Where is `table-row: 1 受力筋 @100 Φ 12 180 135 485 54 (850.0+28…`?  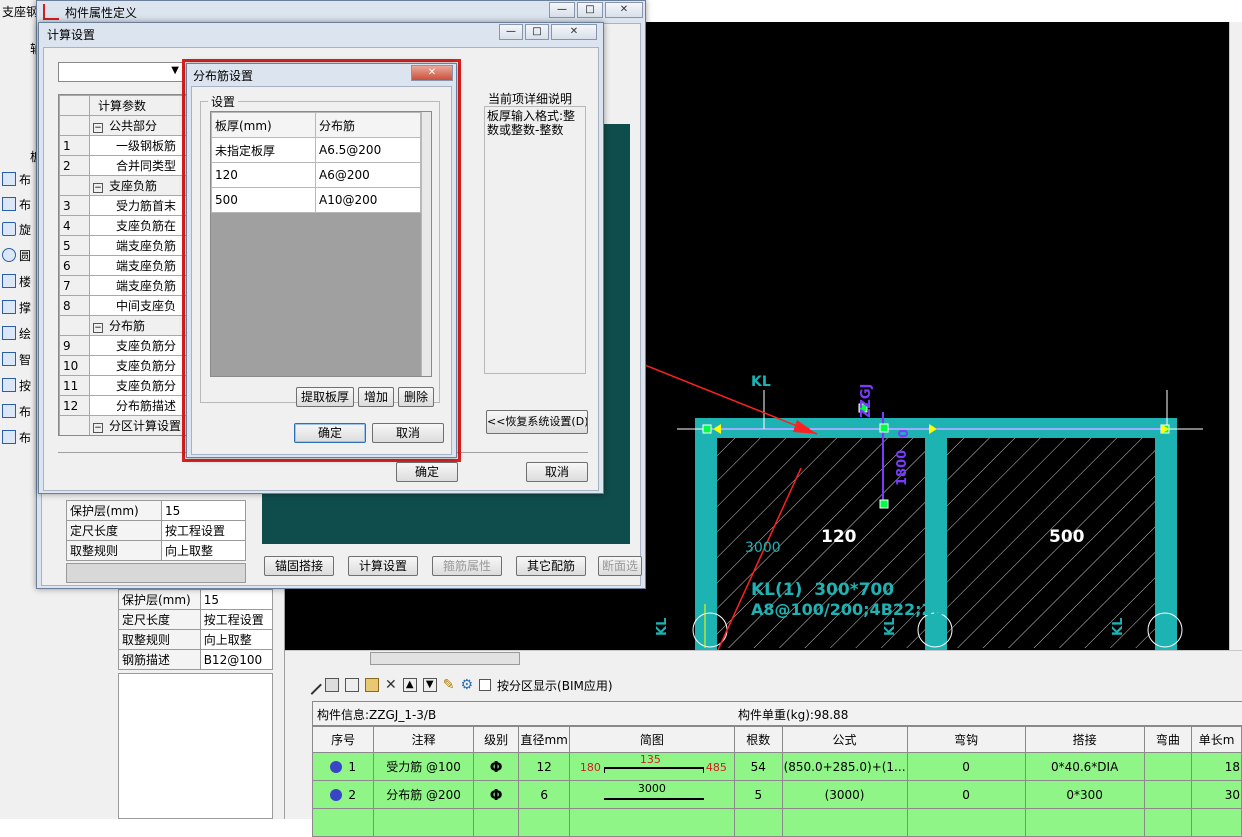
table-row: 1 受力筋 @100 Φ 12 180 135 485 54 (850.0+28… is located at coordinates (776, 766).